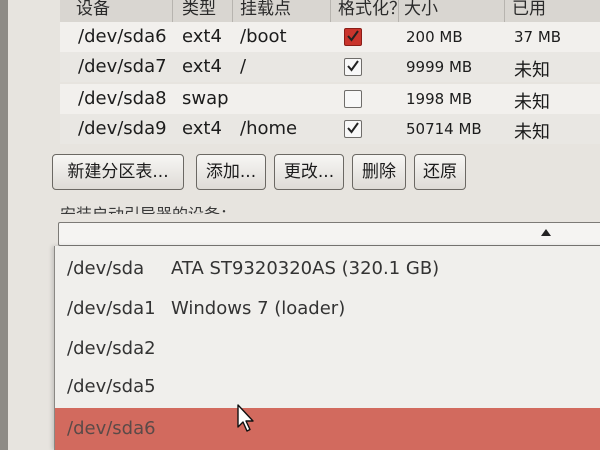 This screenshot has height=450, width=600. I want to click on column-header-device: 设备, so click(93, 9).